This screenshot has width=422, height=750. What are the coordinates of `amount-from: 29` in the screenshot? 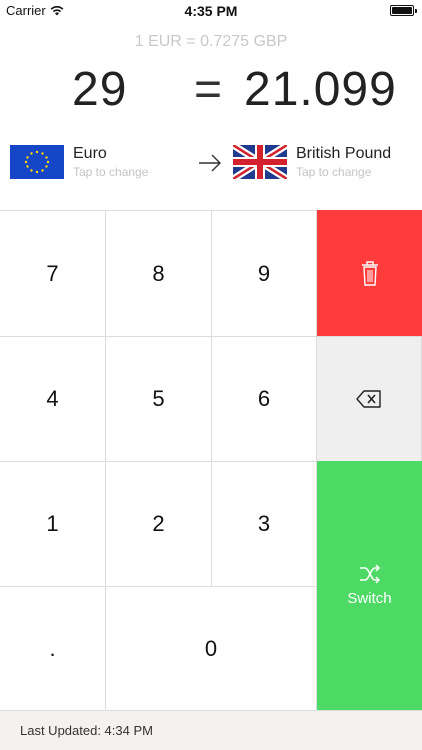 It's located at (100, 89).